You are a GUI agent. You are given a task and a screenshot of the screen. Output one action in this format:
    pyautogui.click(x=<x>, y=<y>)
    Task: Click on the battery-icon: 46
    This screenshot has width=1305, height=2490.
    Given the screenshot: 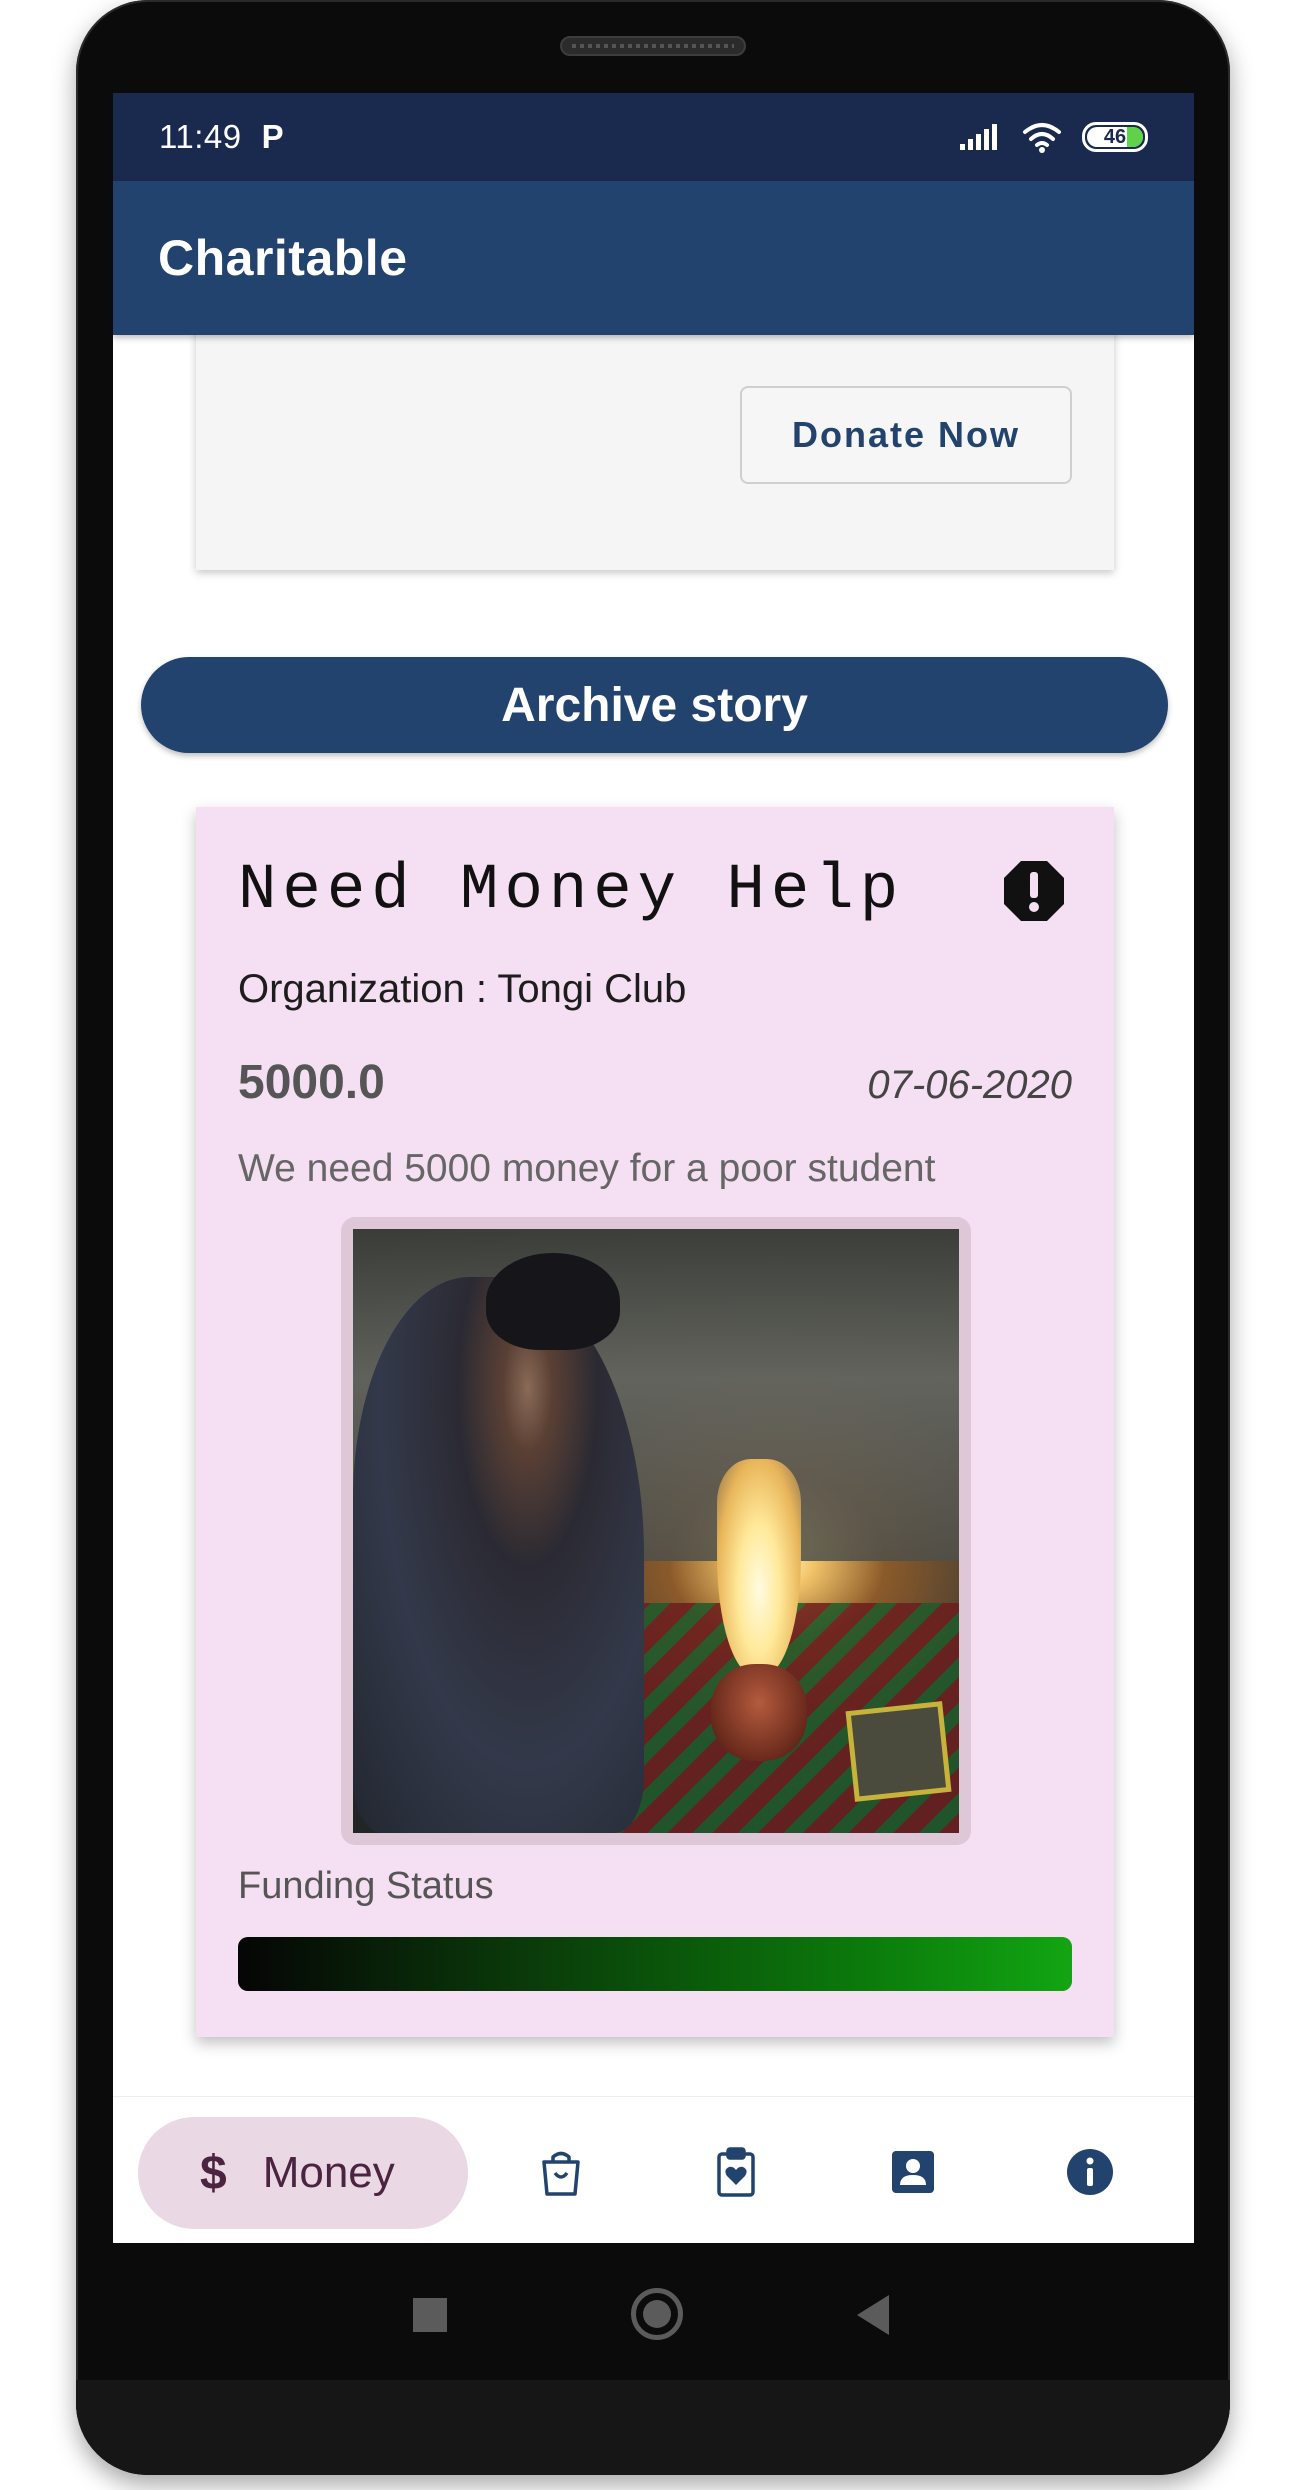 What is the action you would take?
    pyautogui.click(x=1115, y=137)
    